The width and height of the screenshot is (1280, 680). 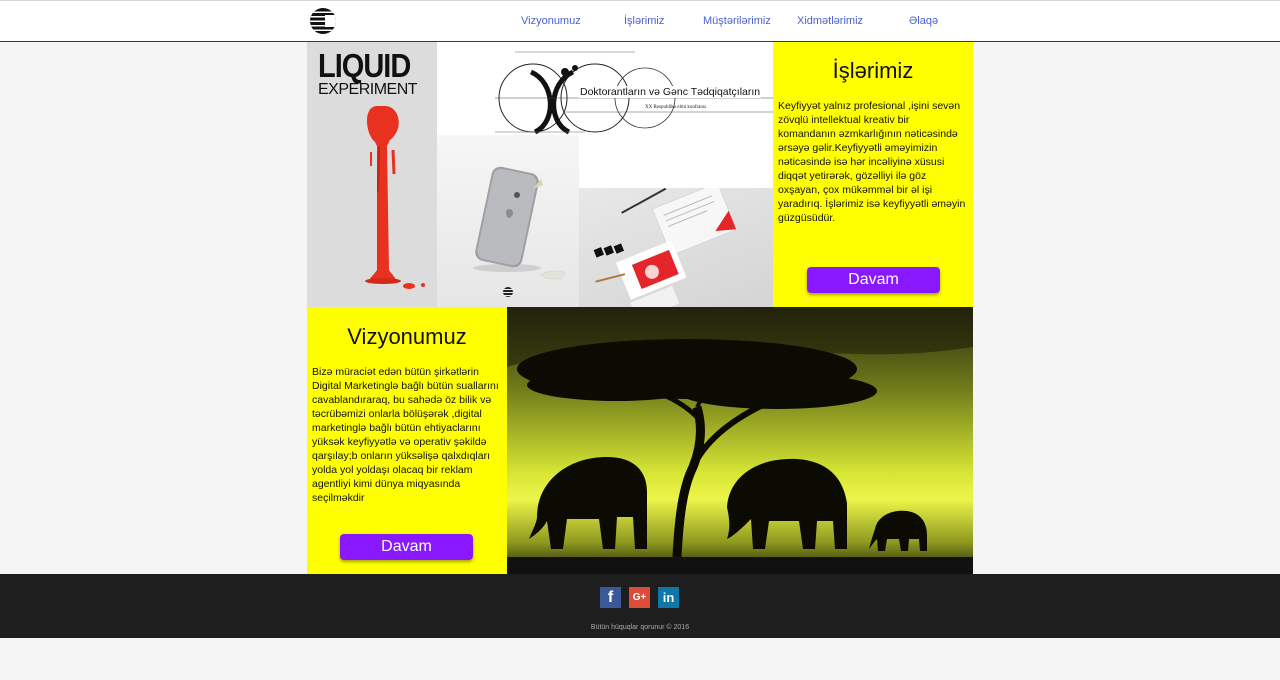 I want to click on brand-identity-illustration, so click(x=665, y=247).